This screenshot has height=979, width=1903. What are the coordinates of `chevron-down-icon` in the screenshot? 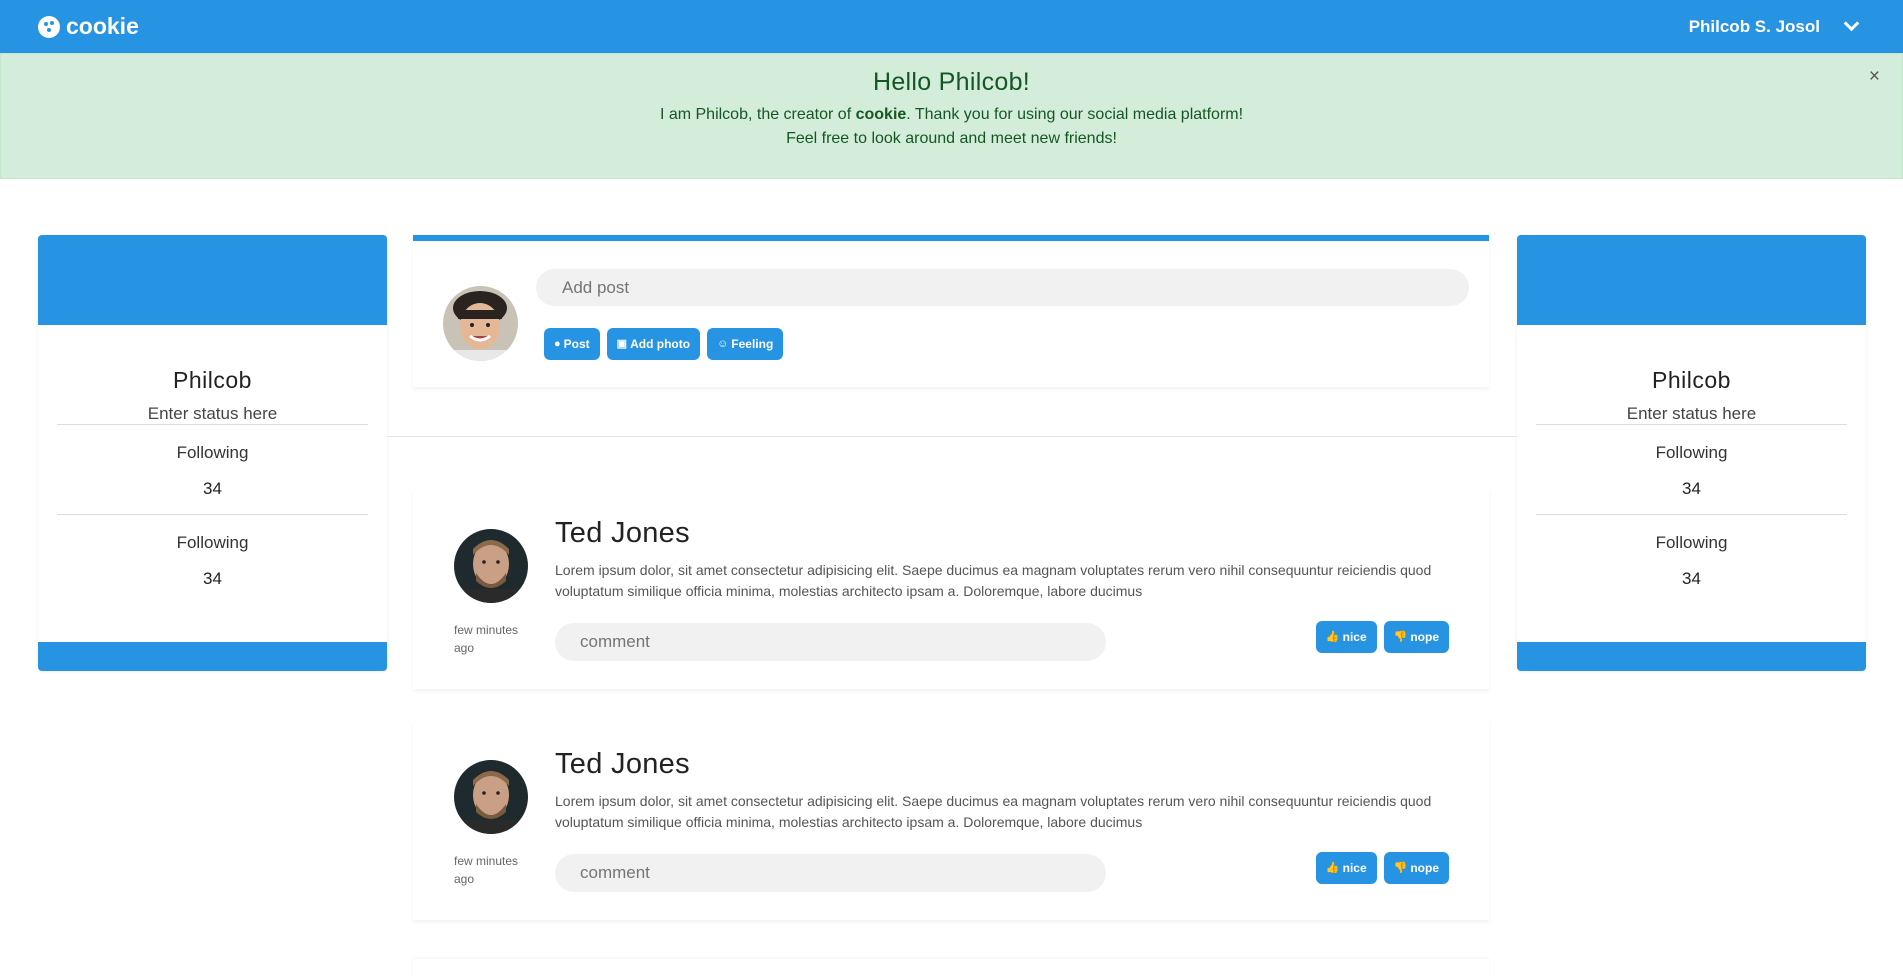 It's located at (1851, 23).